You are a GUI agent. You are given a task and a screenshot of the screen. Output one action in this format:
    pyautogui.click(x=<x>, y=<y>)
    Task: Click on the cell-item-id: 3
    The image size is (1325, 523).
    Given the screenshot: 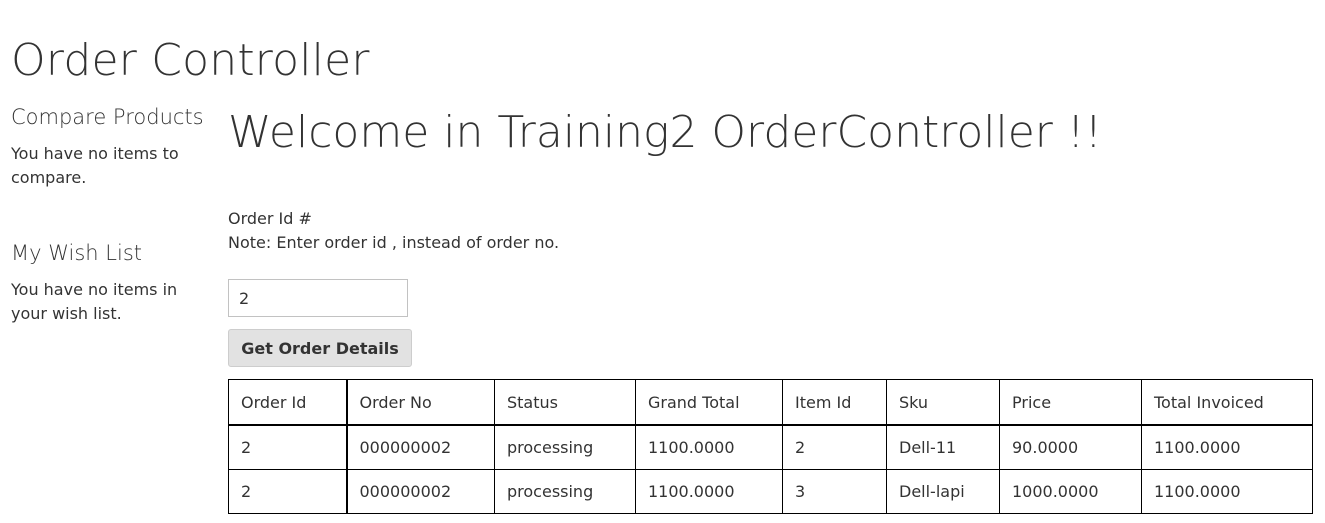 What is the action you would take?
    pyautogui.click(x=834, y=491)
    